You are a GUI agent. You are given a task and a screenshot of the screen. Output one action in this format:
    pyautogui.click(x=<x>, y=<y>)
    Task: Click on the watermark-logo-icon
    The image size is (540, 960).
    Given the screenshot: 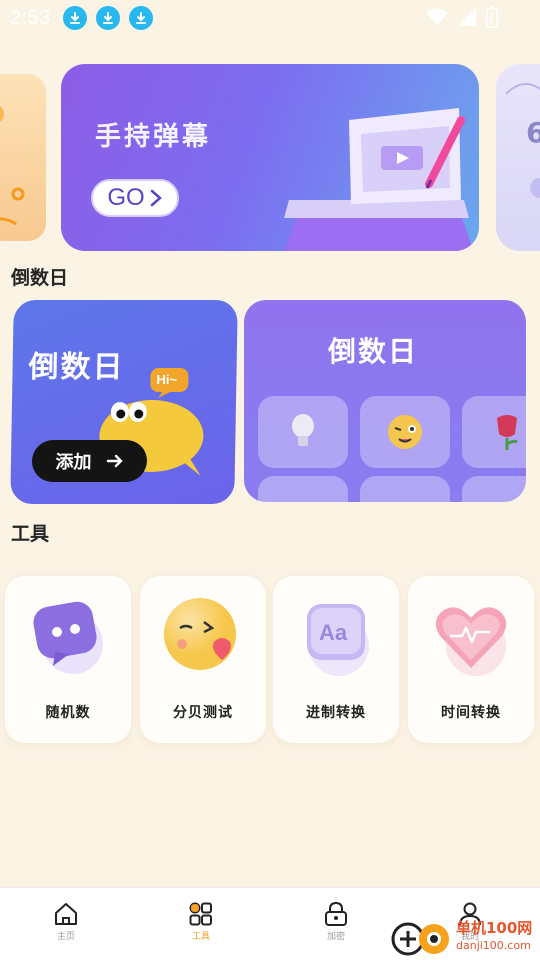 What is the action you would take?
    pyautogui.click(x=420, y=939)
    